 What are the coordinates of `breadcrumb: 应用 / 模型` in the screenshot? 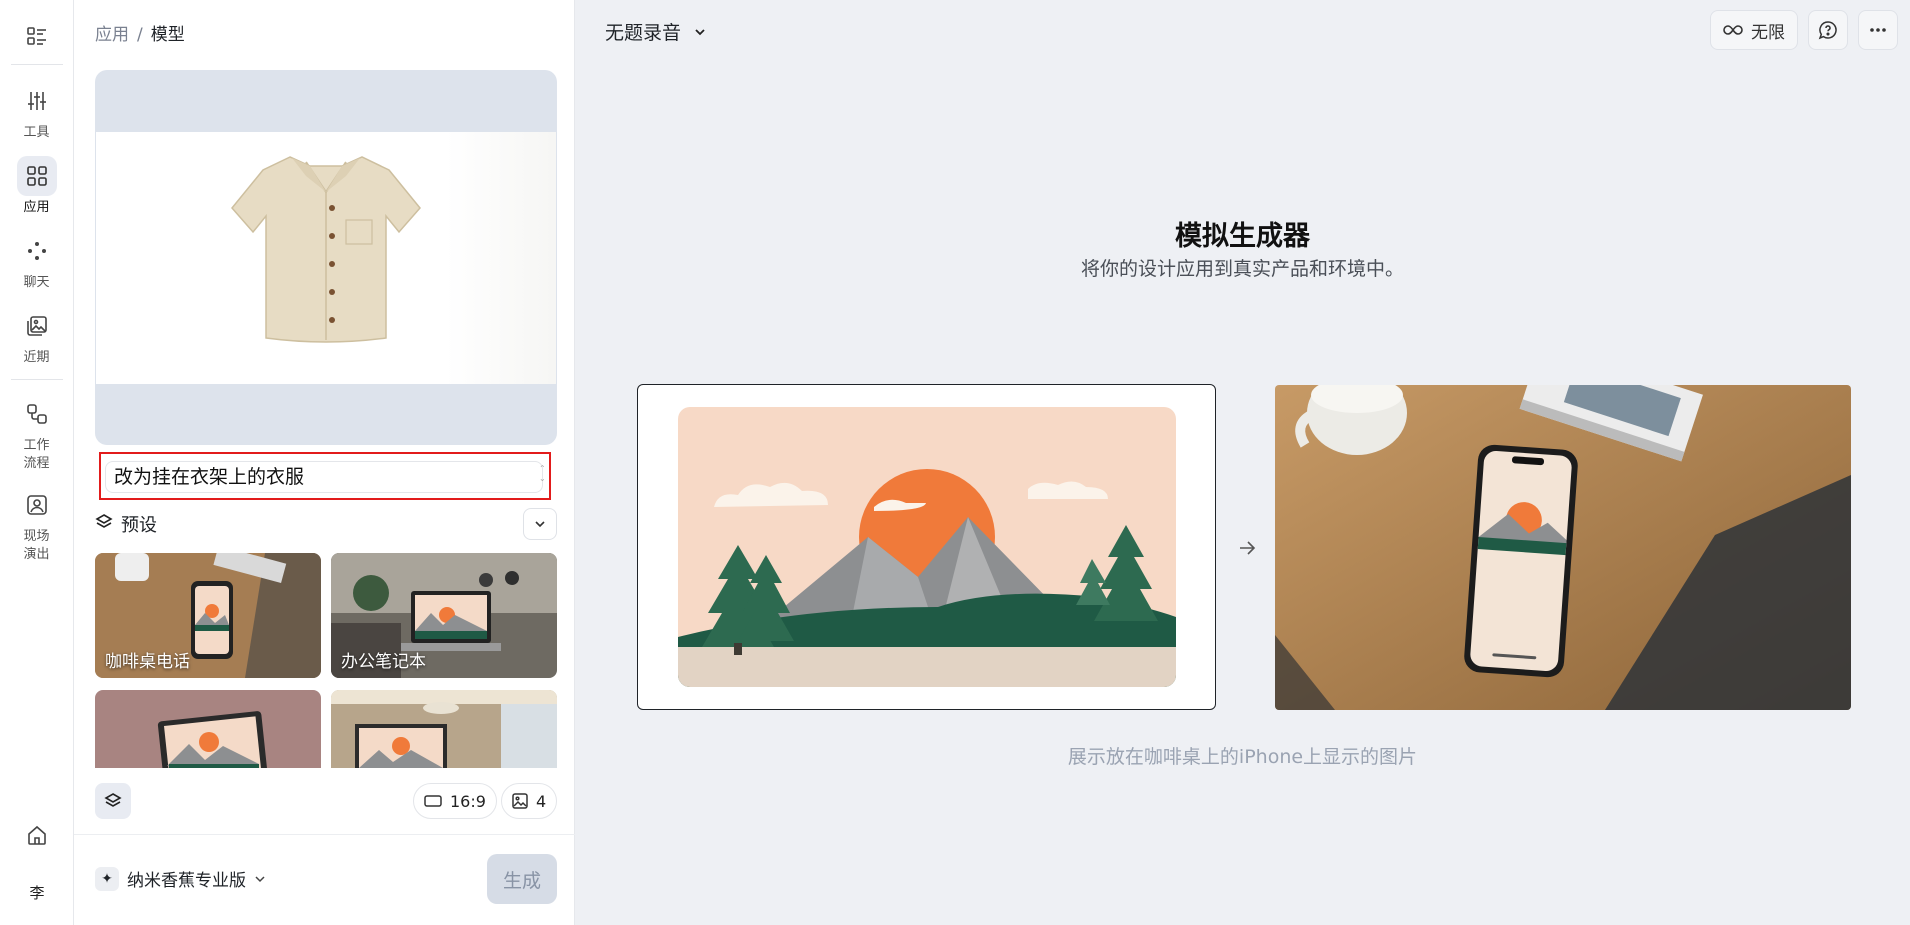 It's located at (140, 32).